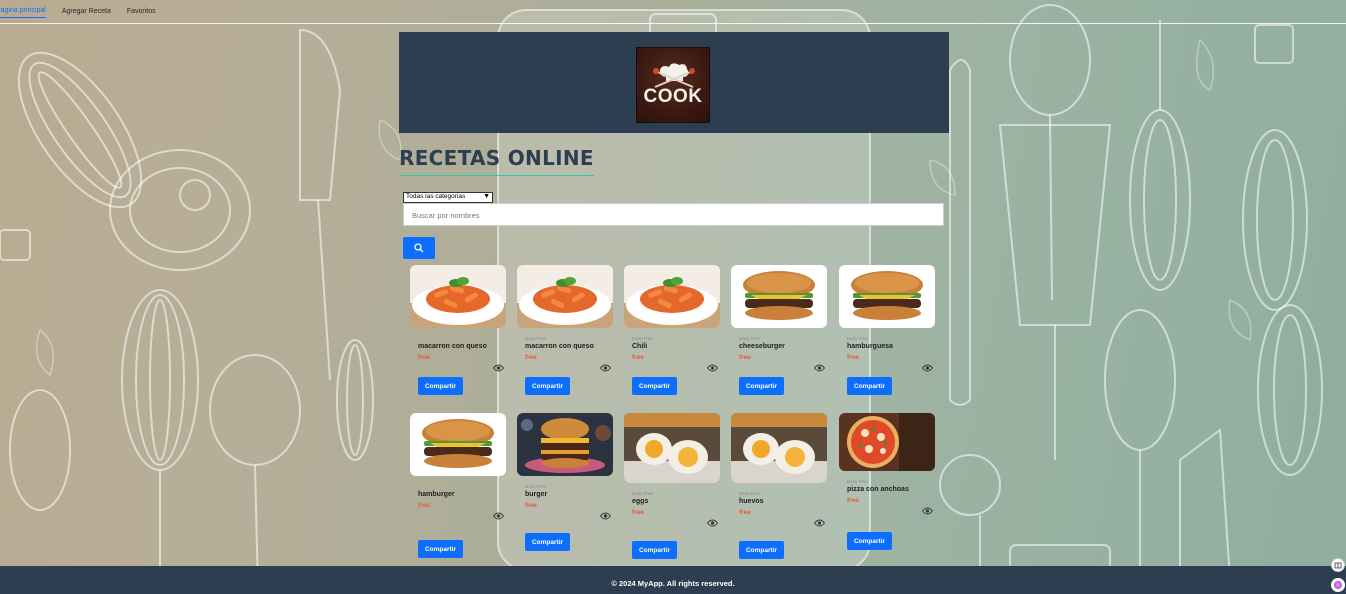  Describe the element at coordinates (779, 336) in the screenshot. I see `recipe-card: Dairy Free cheeseburger free Compartir` at that location.